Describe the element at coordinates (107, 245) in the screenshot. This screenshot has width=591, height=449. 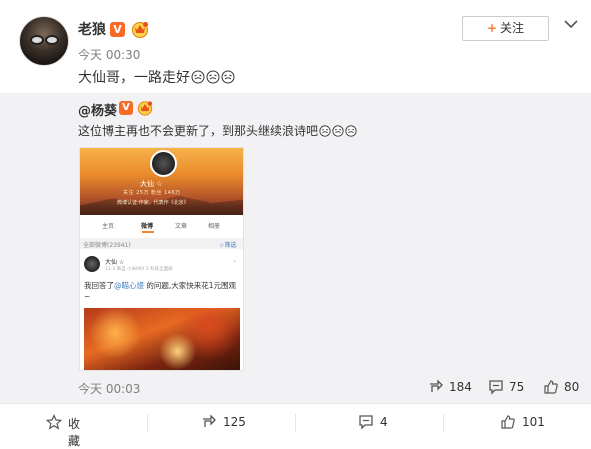
I see `weibo-count: 全部微博(23941)` at that location.